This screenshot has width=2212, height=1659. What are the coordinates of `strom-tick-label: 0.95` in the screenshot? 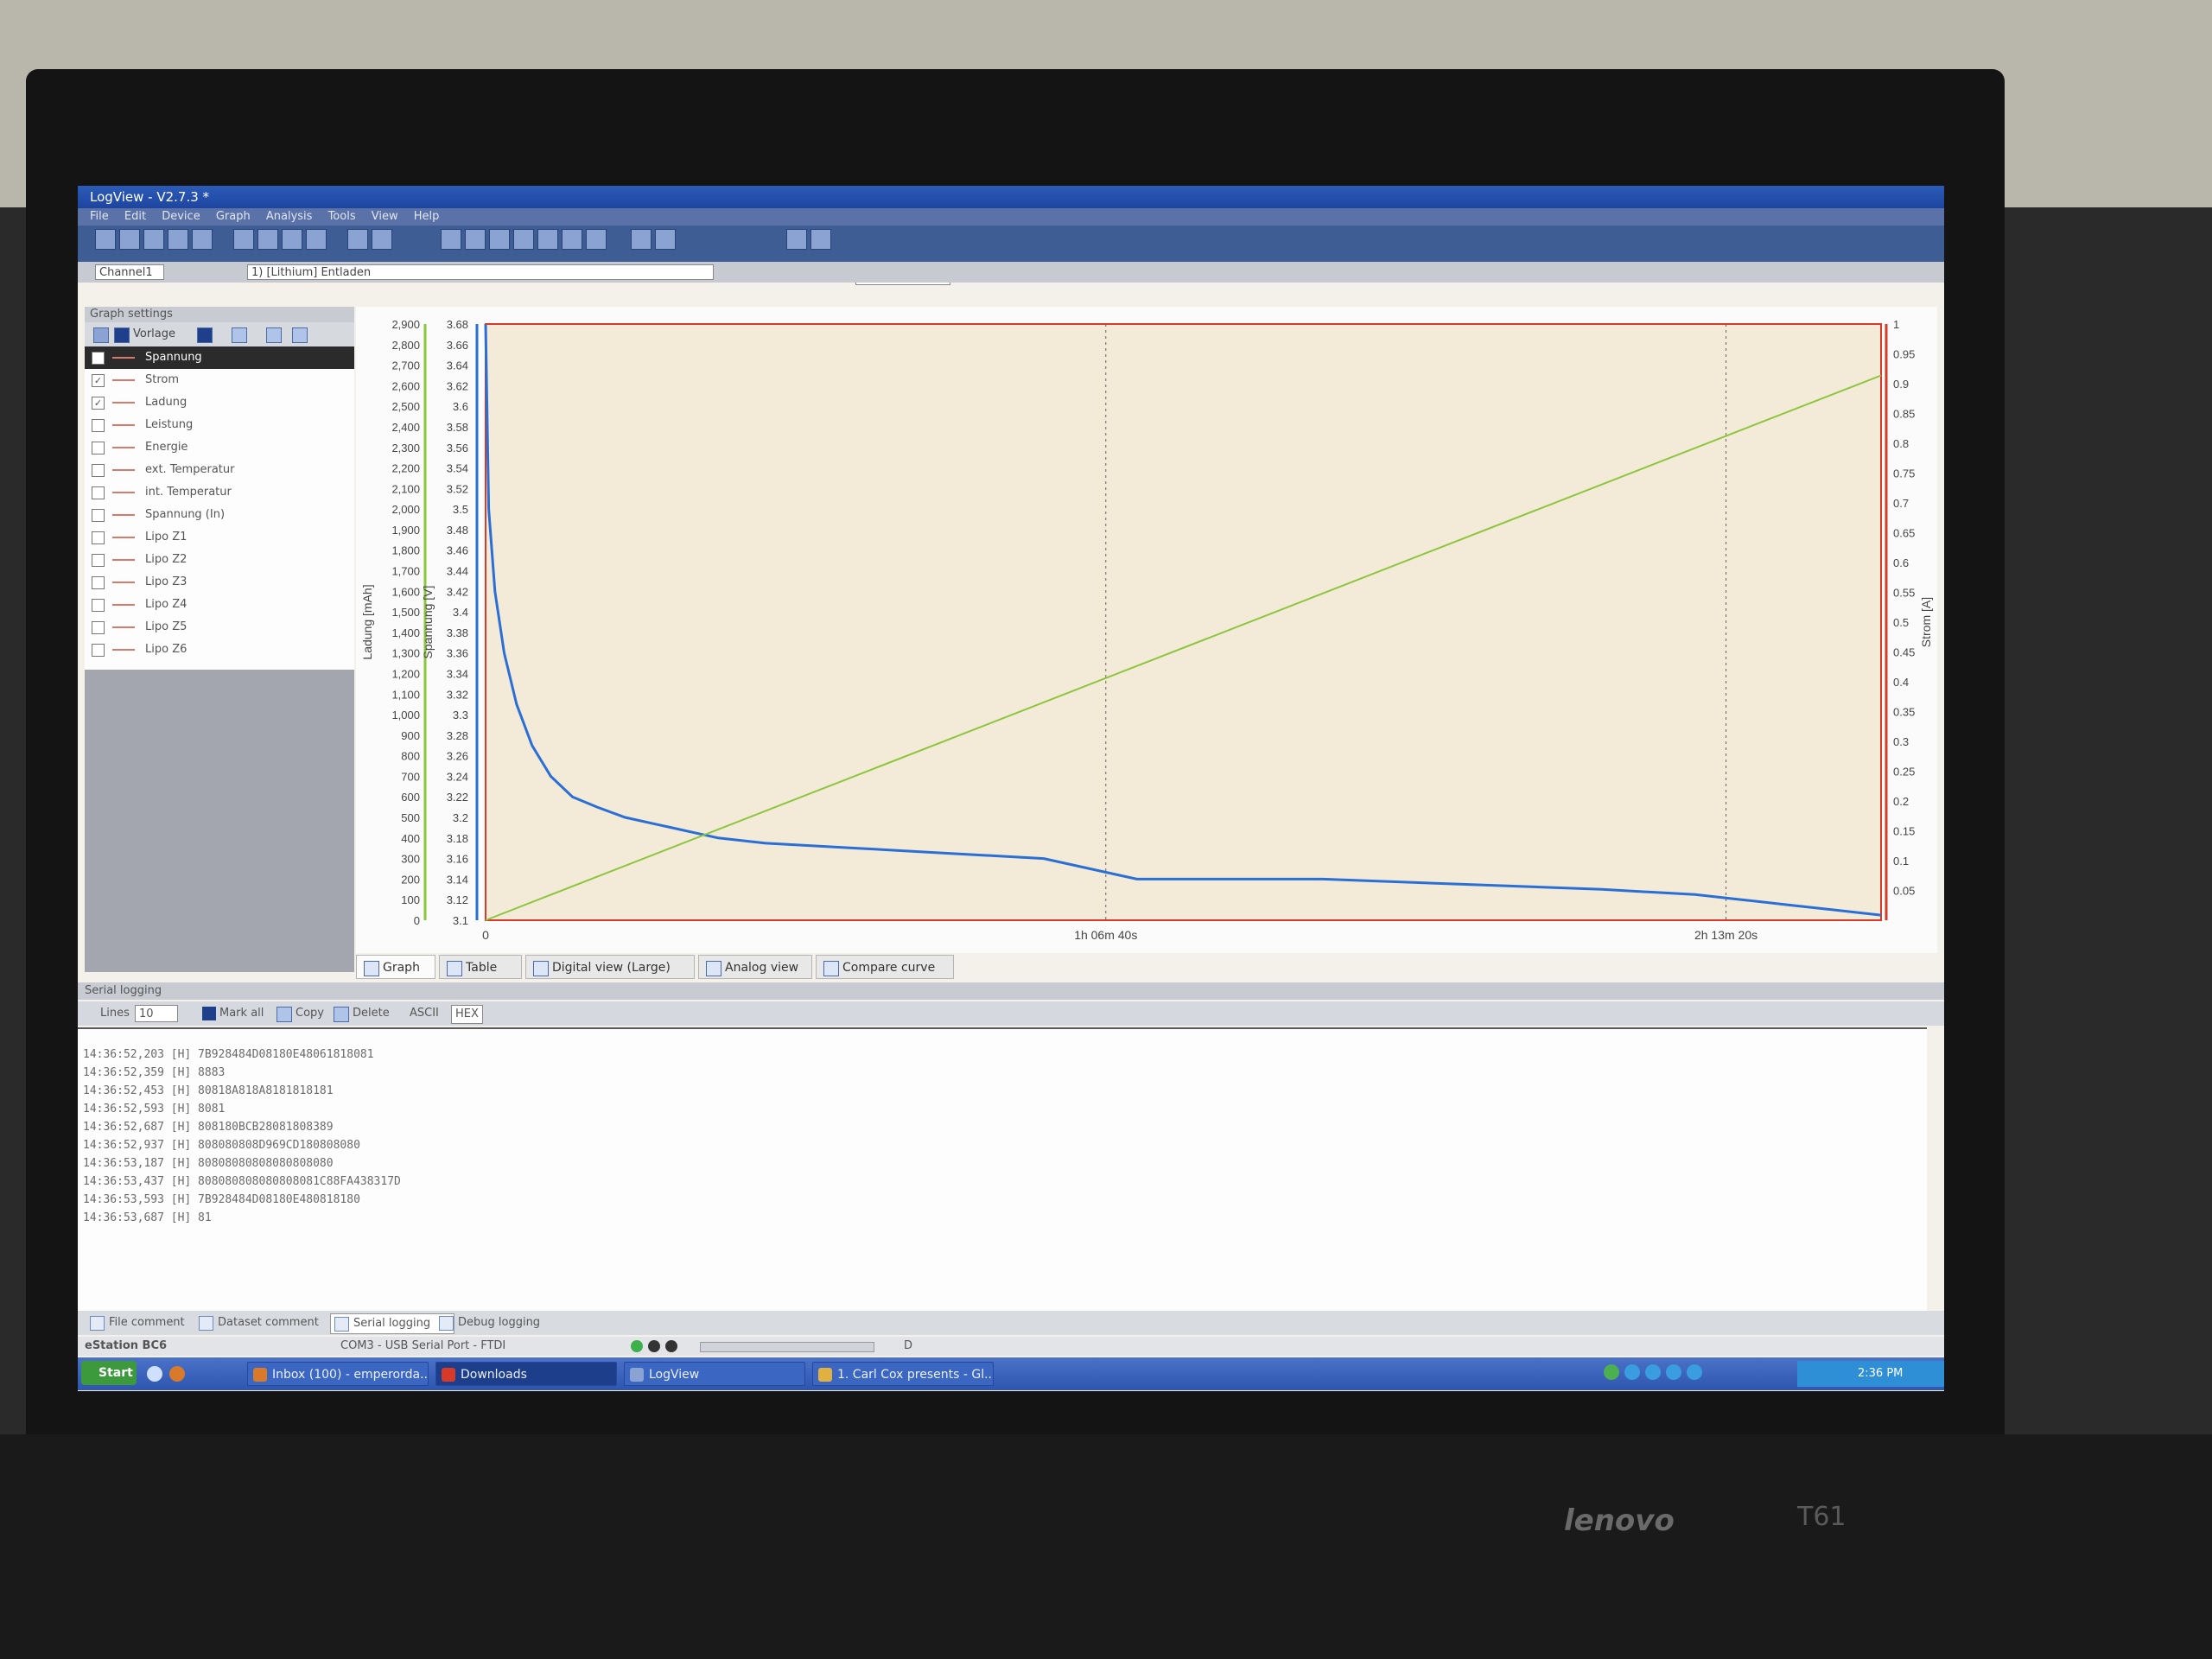 It's located at (1904, 354).